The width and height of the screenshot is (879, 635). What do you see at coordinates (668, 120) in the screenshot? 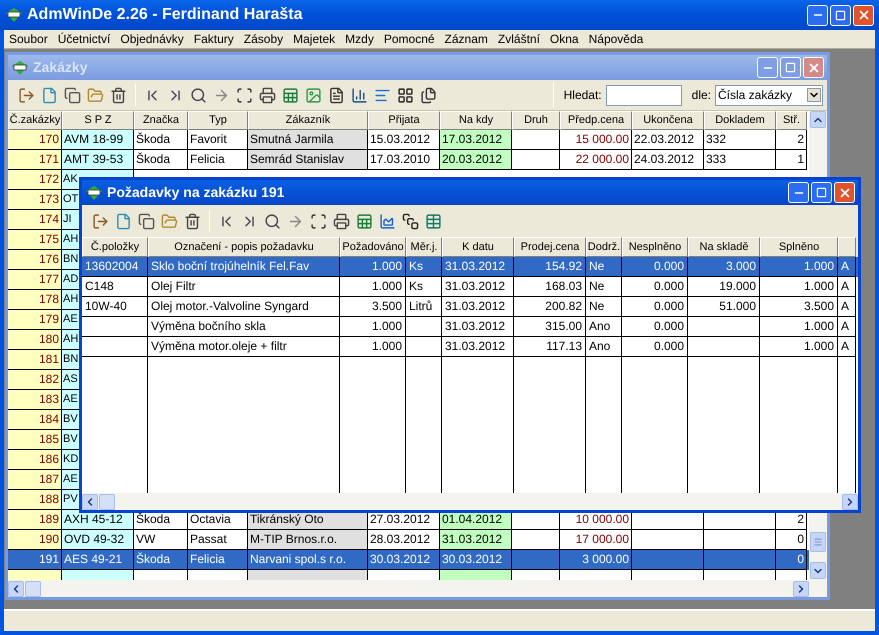
I see `column-header: Ukončena` at bounding box center [668, 120].